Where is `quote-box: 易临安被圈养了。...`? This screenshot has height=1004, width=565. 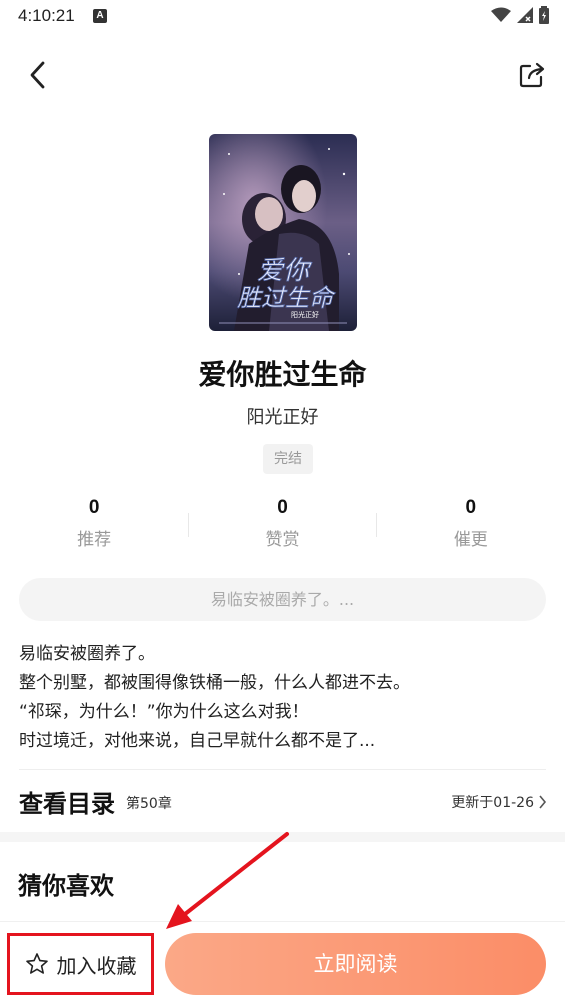
quote-box: 易临安被圈养了。... is located at coordinates (282, 599).